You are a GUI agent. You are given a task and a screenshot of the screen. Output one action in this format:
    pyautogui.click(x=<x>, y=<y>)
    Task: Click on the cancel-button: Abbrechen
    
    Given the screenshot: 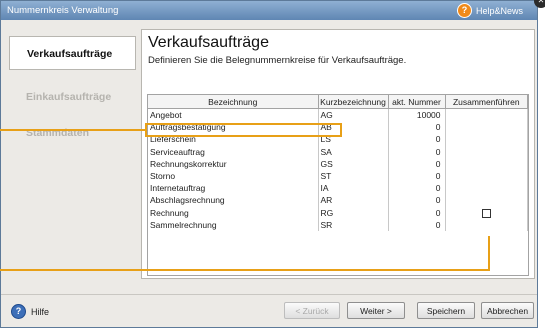 What is the action you would take?
    pyautogui.click(x=507, y=310)
    